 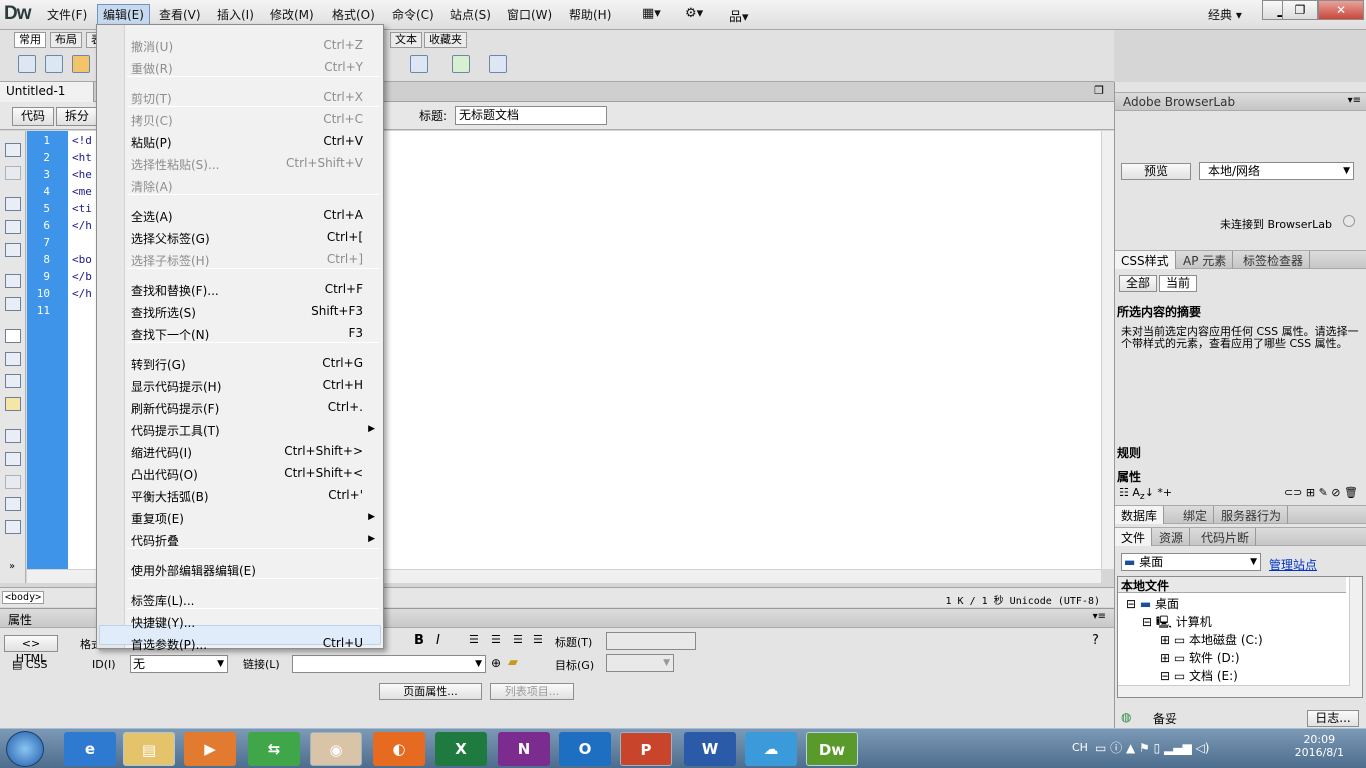 What do you see at coordinates (240, 260) in the screenshot?
I see `edit-menu-item: 选择子标签(H) Ctrl+]` at bounding box center [240, 260].